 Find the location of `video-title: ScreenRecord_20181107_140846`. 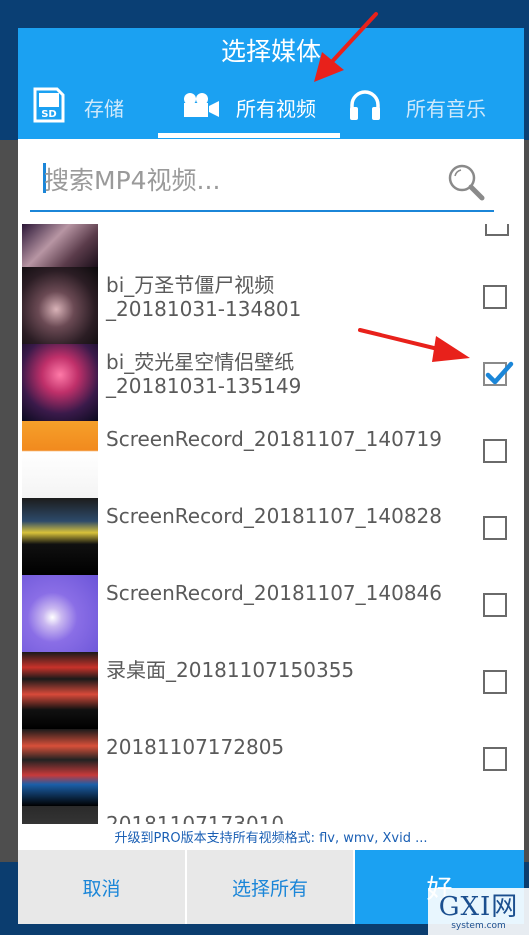

video-title: ScreenRecord_20181107_140846 is located at coordinates (274, 593).